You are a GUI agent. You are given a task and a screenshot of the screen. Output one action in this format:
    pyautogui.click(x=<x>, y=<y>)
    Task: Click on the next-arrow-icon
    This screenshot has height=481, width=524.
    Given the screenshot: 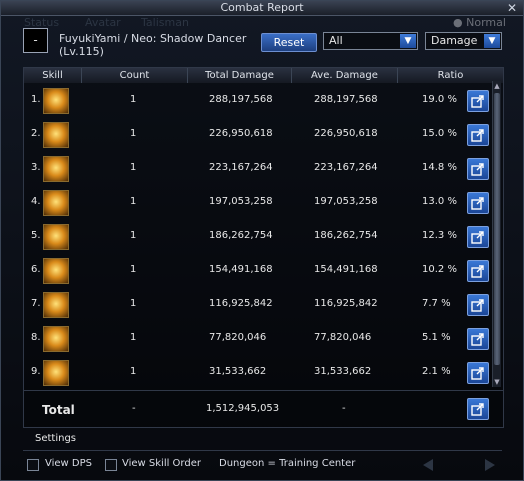 What is the action you would take?
    pyautogui.click(x=490, y=465)
    